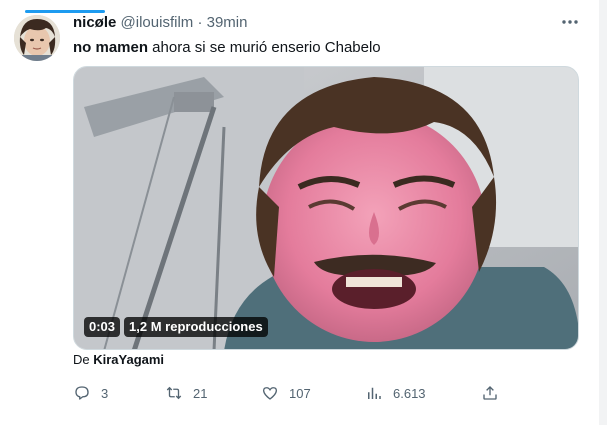 This screenshot has width=607, height=425. Describe the element at coordinates (200, 393) in the screenshot. I see `retweet-count: 21` at that location.